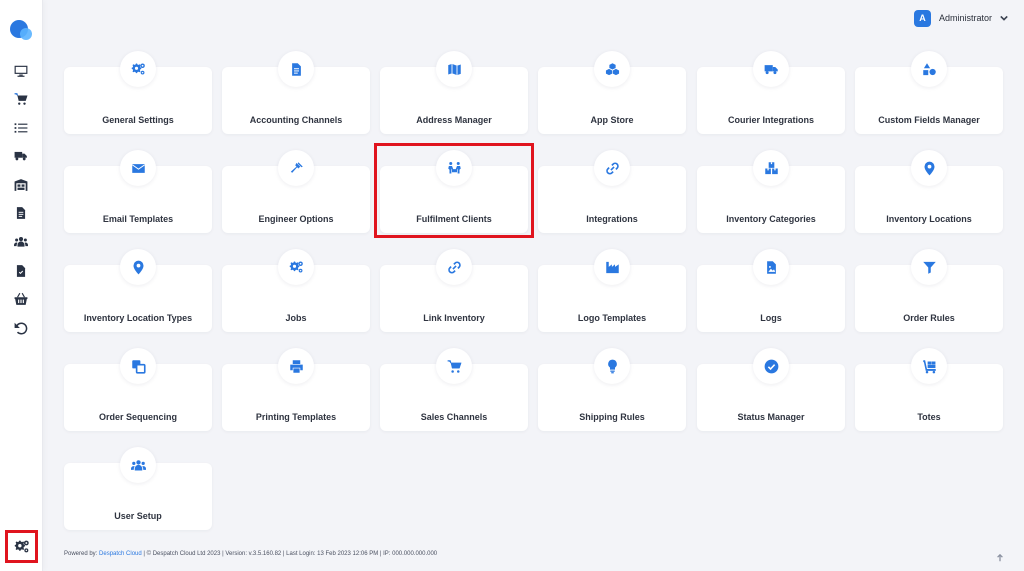  I want to click on card-label: General Settings, so click(138, 120).